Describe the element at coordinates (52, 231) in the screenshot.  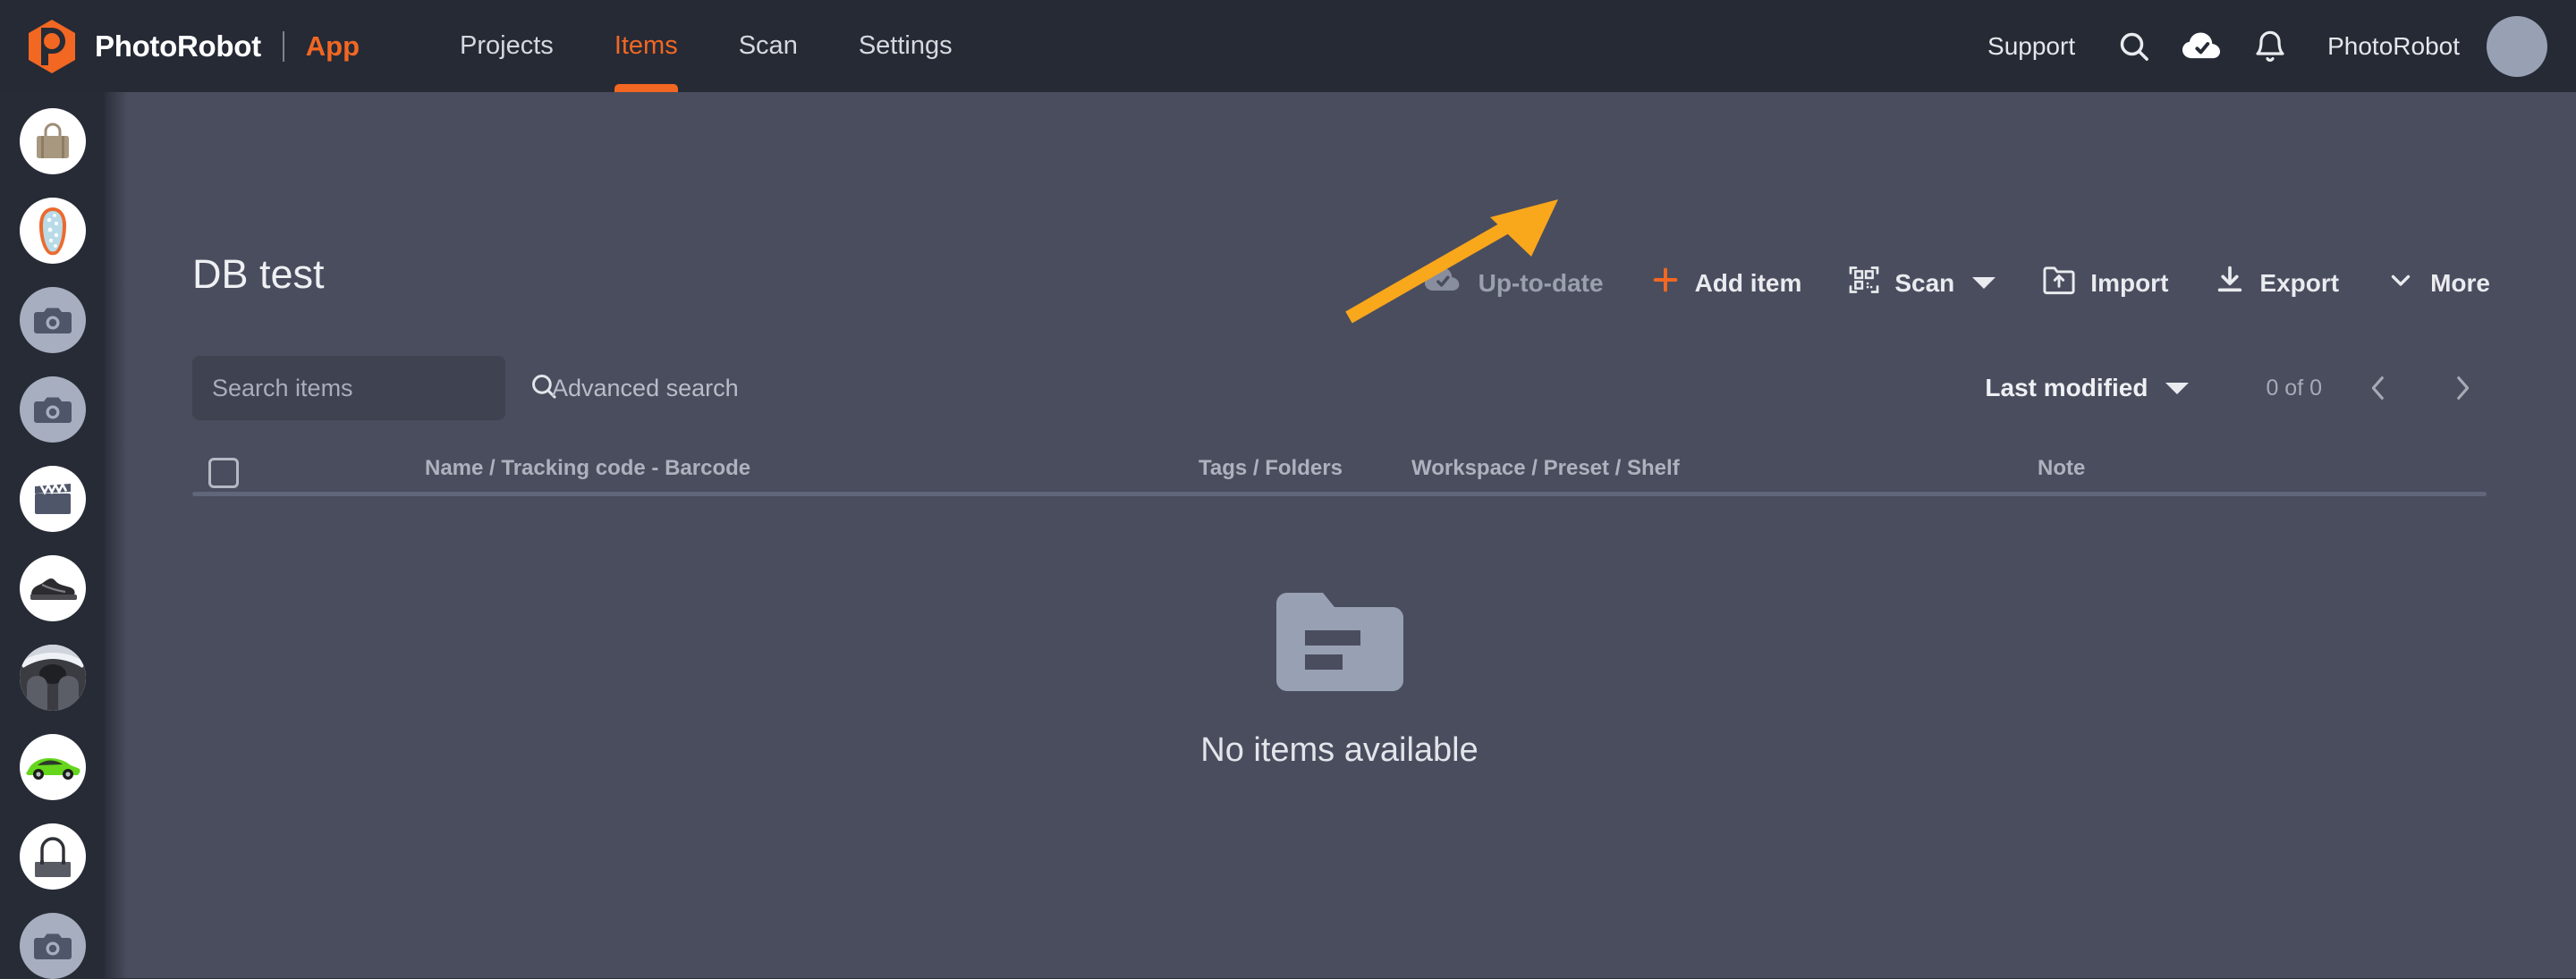
I see `shoe-sole-thumbnail` at that location.